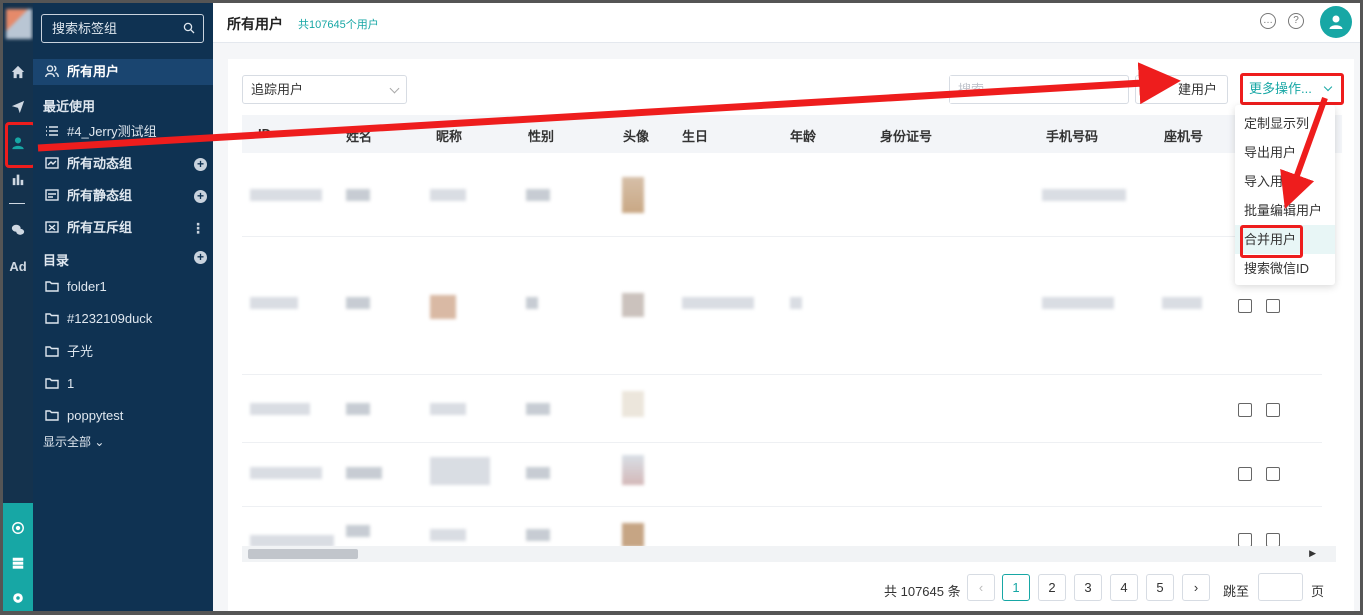 The height and width of the screenshot is (615, 1363). What do you see at coordinates (18, 179) in the screenshot?
I see `bar-chart-icon` at bounding box center [18, 179].